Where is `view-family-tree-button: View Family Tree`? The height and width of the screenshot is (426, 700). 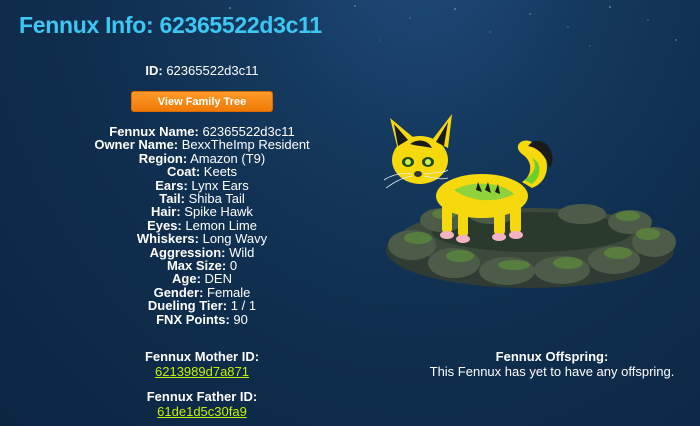 view-family-tree-button: View Family Tree is located at coordinates (202, 101).